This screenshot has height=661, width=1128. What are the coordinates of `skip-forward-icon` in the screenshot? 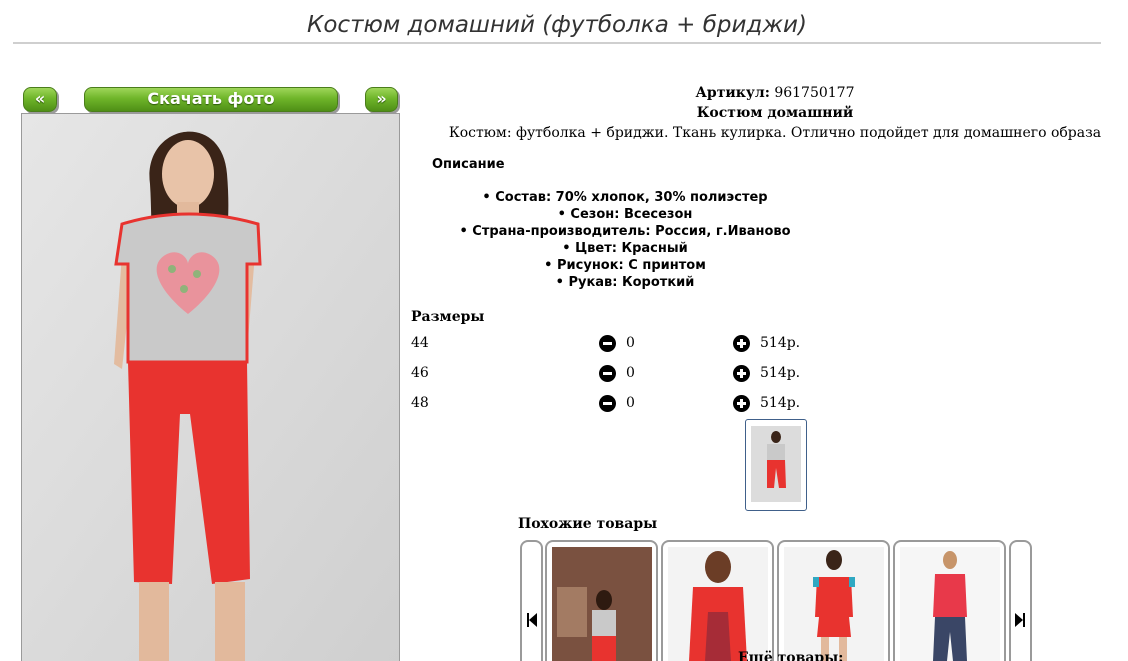 It's located at (1020, 620).